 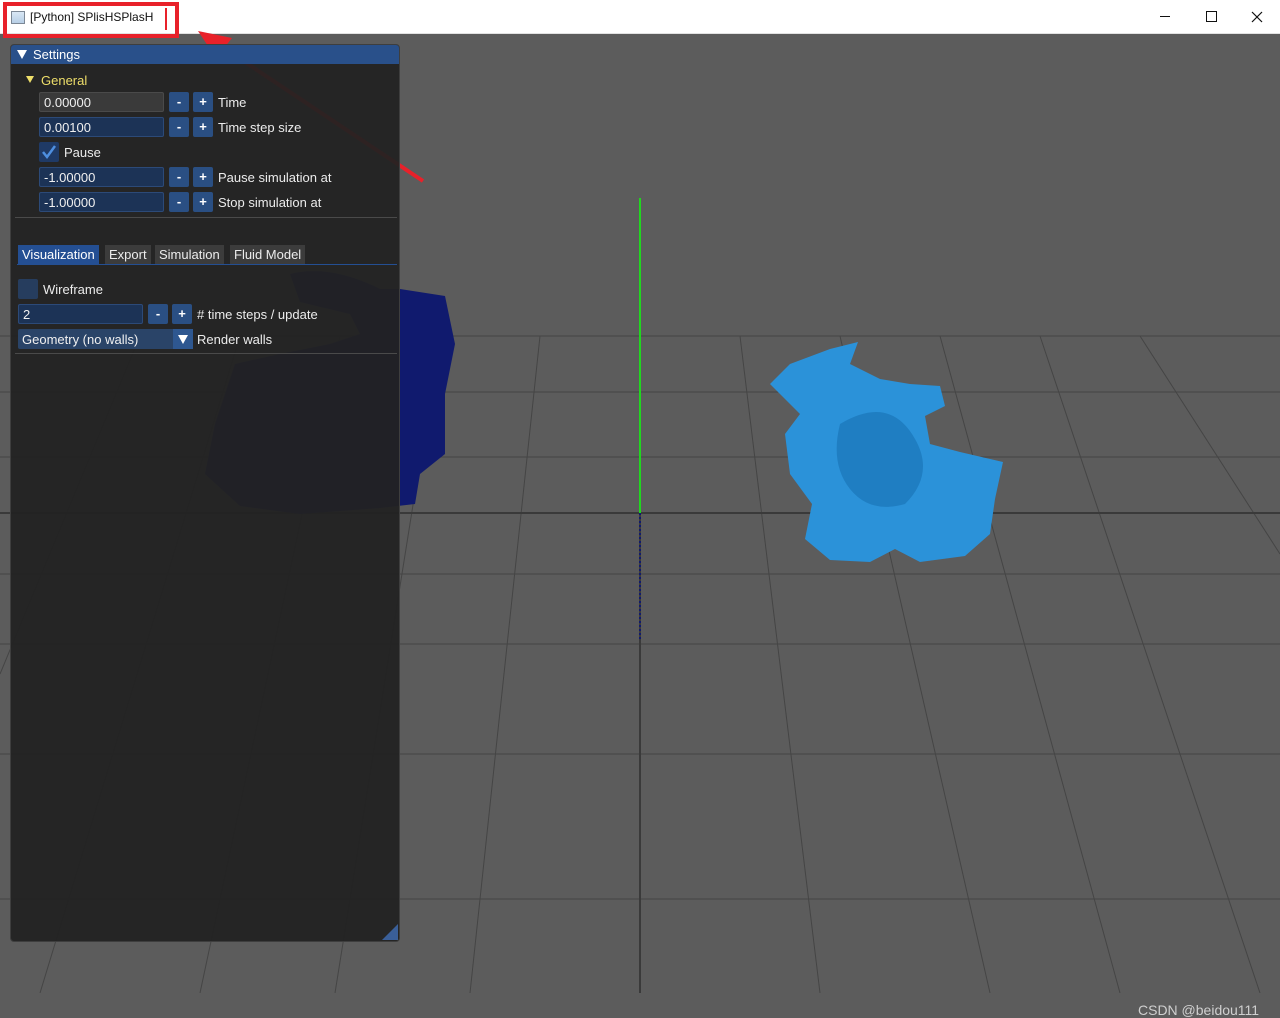 I want to click on pause-simulation-at-label: Pause simulation at, so click(x=275, y=177).